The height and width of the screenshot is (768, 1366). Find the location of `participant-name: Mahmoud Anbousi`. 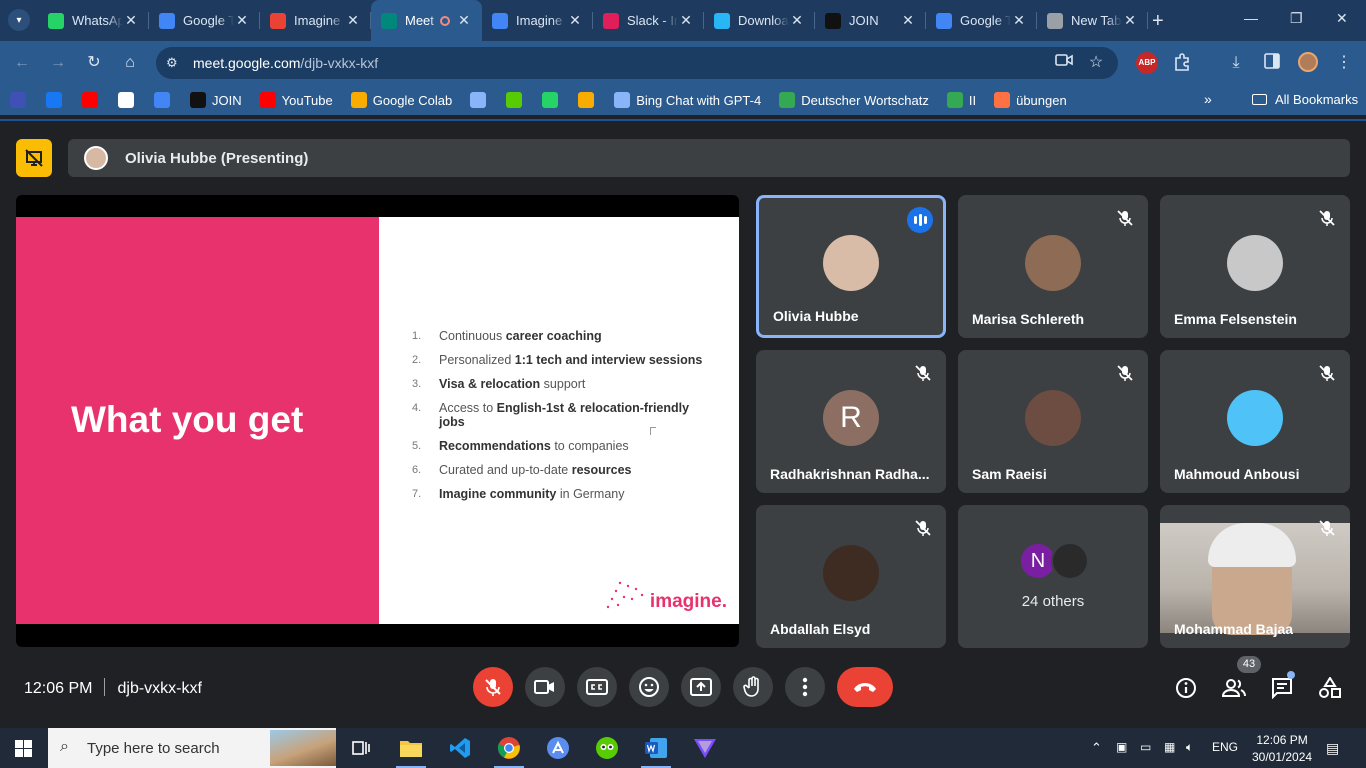

participant-name: Mahmoud Anbousi is located at coordinates (1237, 474).